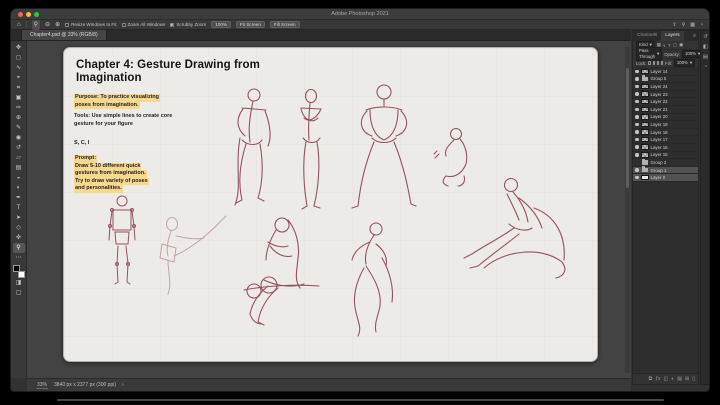 Image resolution: width=720 pixels, height=405 pixels. What do you see at coordinates (16, 268) in the screenshot?
I see `foreground-color-swatch` at bounding box center [16, 268].